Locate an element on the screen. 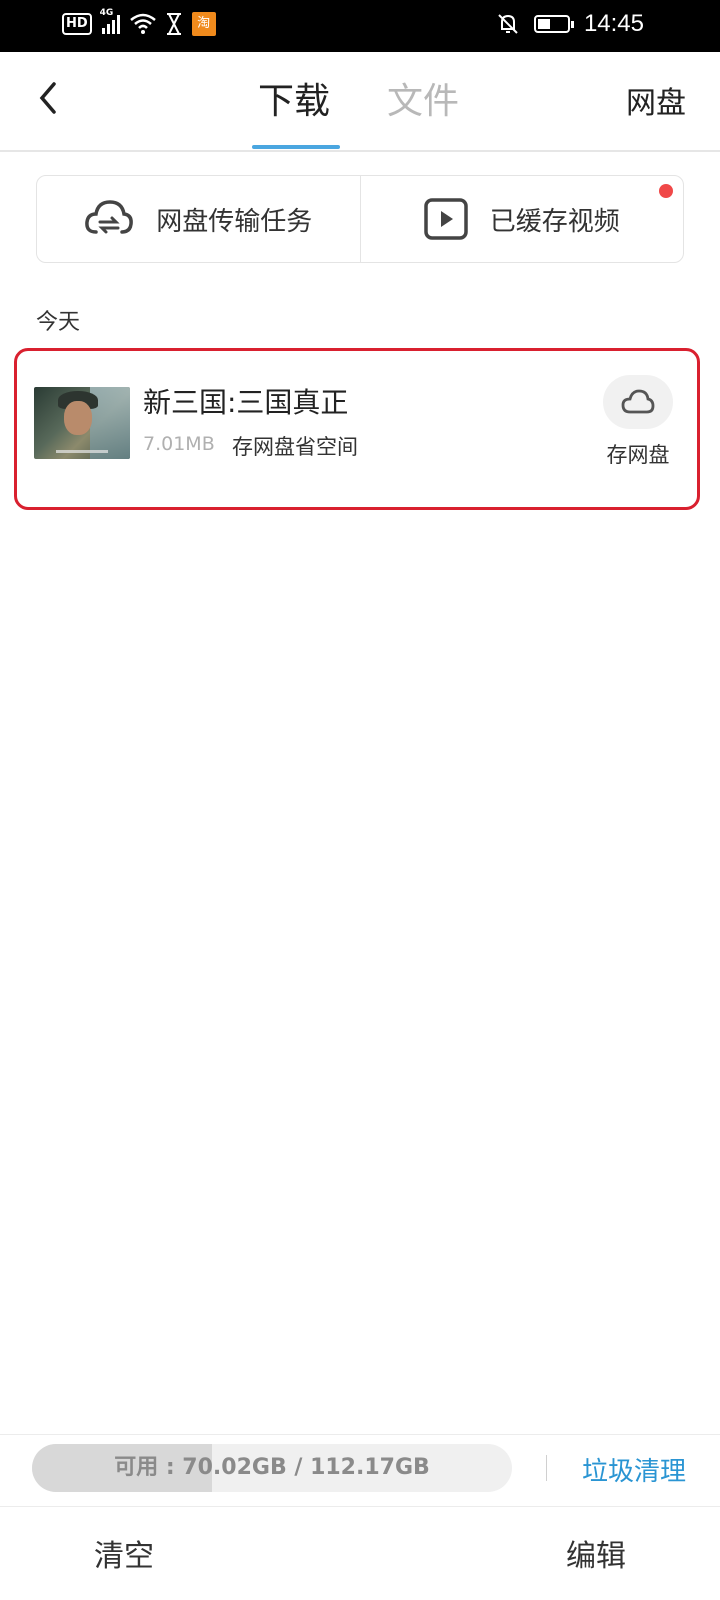 This screenshot has width=720, height=1600. bottom-action-bar: 清空 编辑 is located at coordinates (360, 1553).